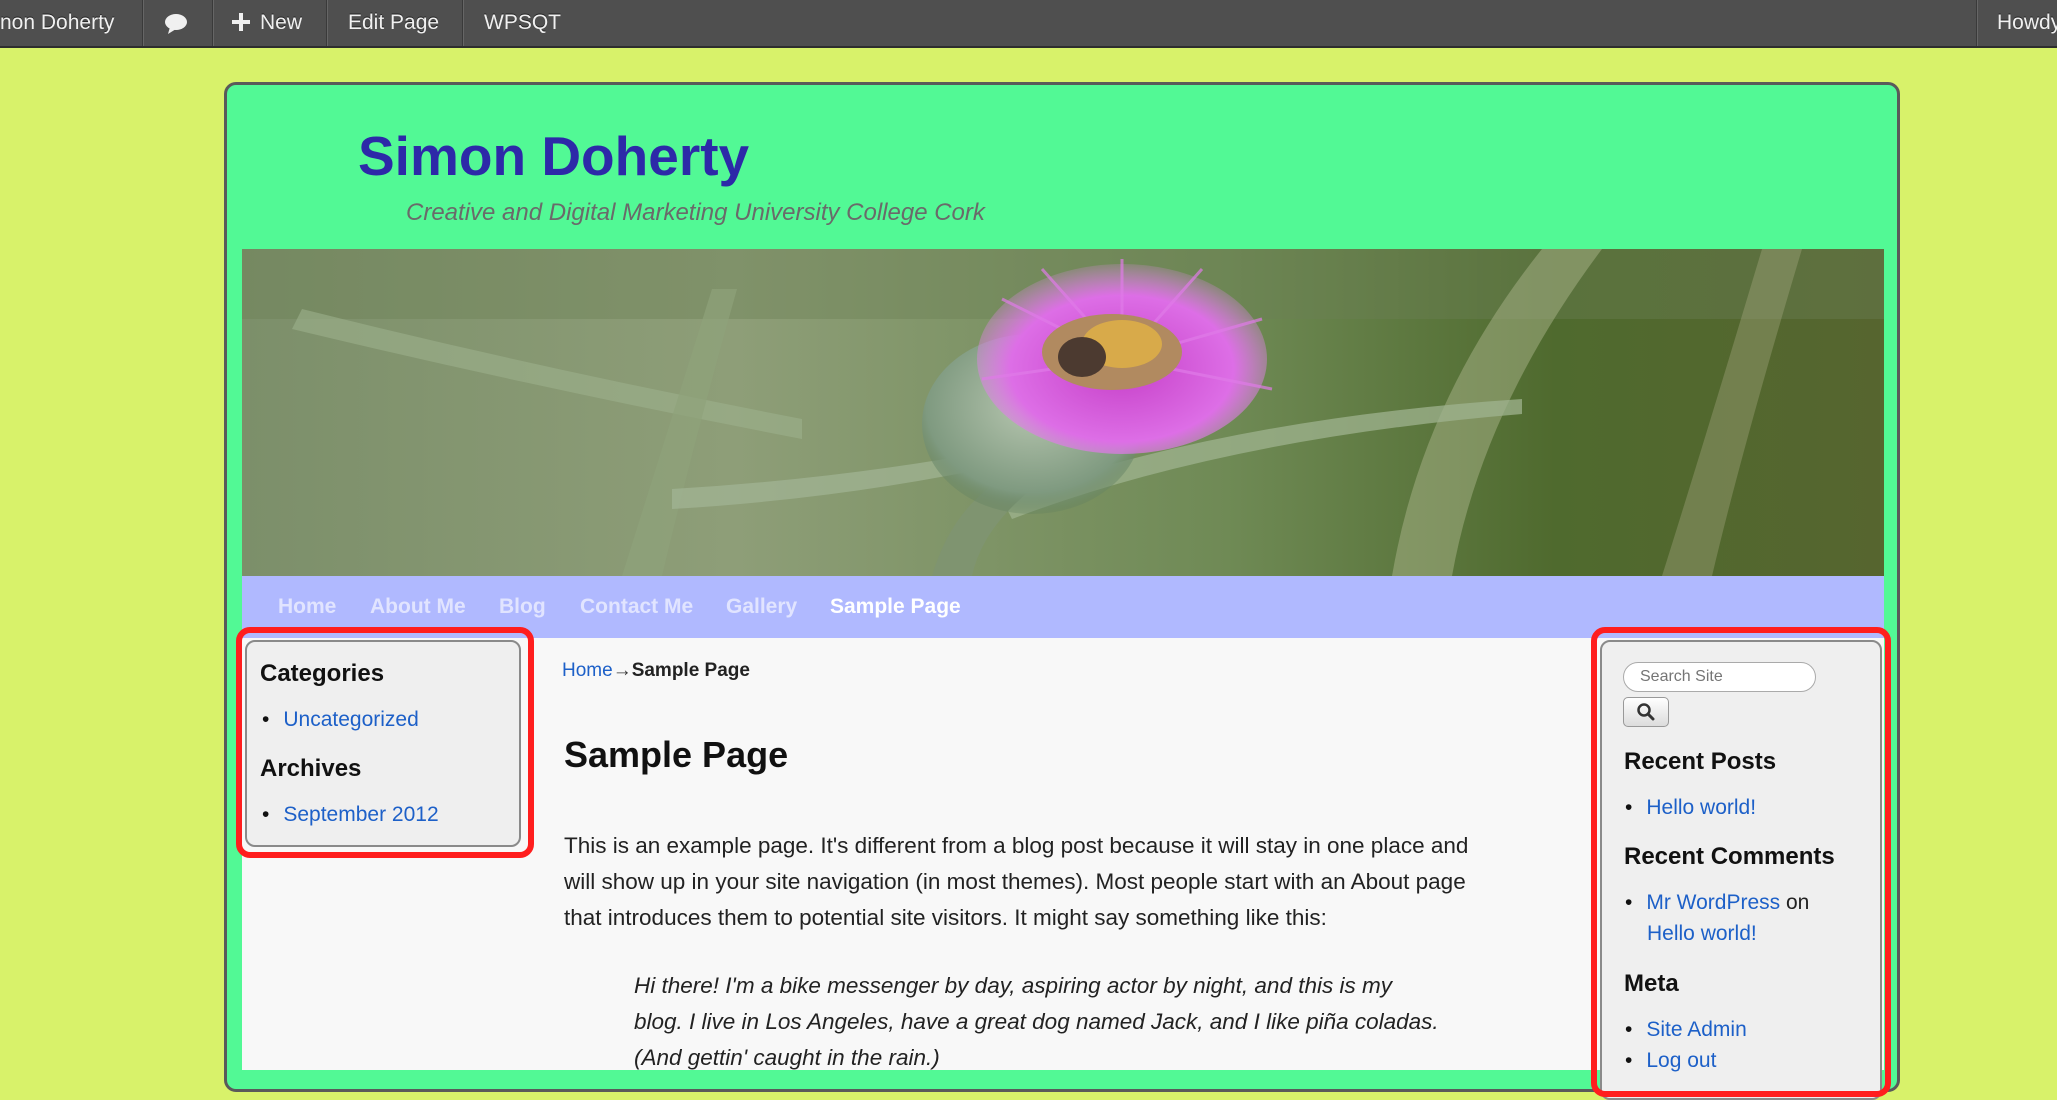 The image size is (2057, 1100). I want to click on list-item: • Hello world!, so click(1690, 808).